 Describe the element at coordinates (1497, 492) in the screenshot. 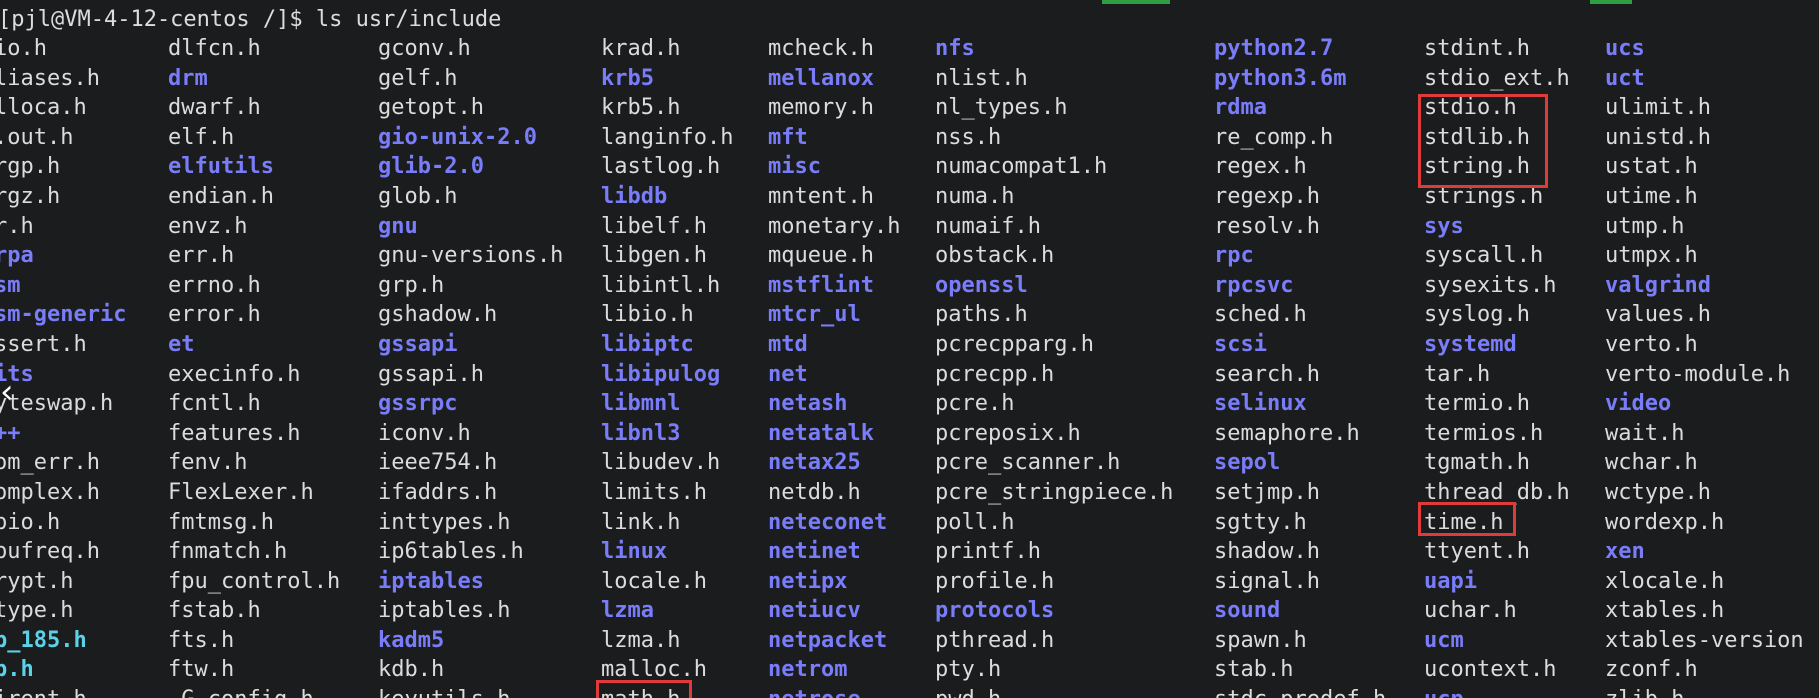

I see `file-entry: thread_db.h` at that location.